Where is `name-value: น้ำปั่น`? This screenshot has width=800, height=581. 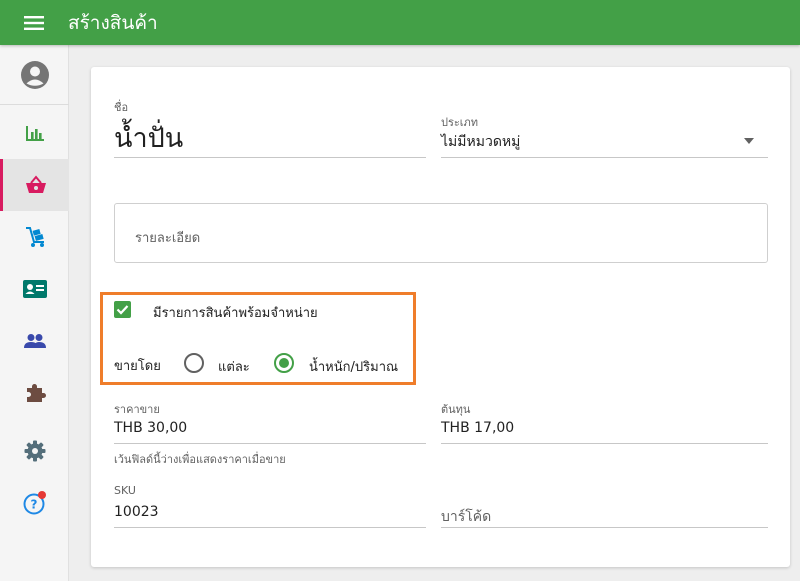 name-value: น้ำปั่น is located at coordinates (149, 138).